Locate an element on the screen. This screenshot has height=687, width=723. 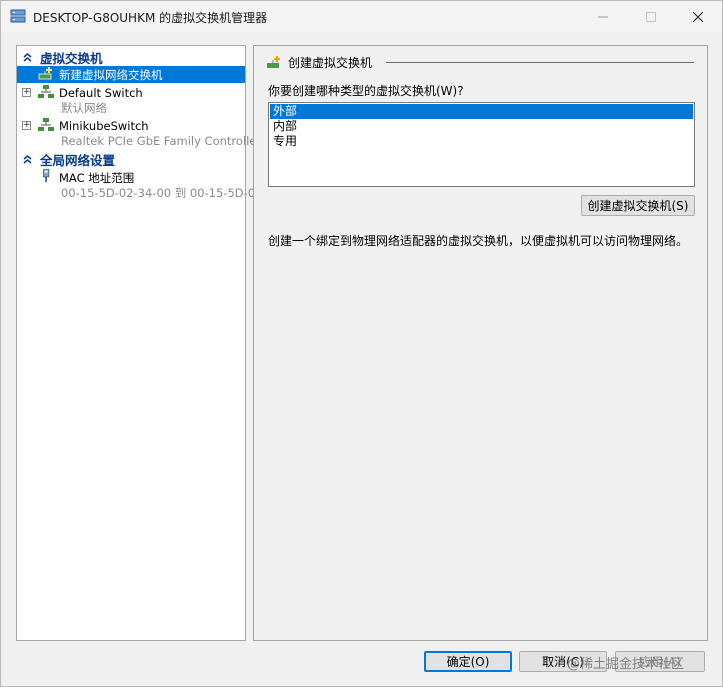
tree-item-minikube-switch: + MinikubeSwitch is located at coordinates (131, 125).